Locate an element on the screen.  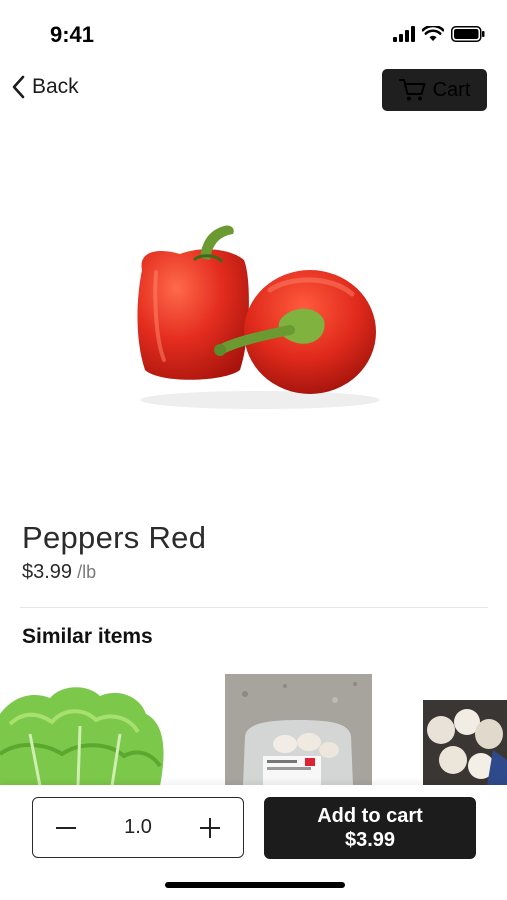
quantity-value: 1.0 is located at coordinates (138, 827).